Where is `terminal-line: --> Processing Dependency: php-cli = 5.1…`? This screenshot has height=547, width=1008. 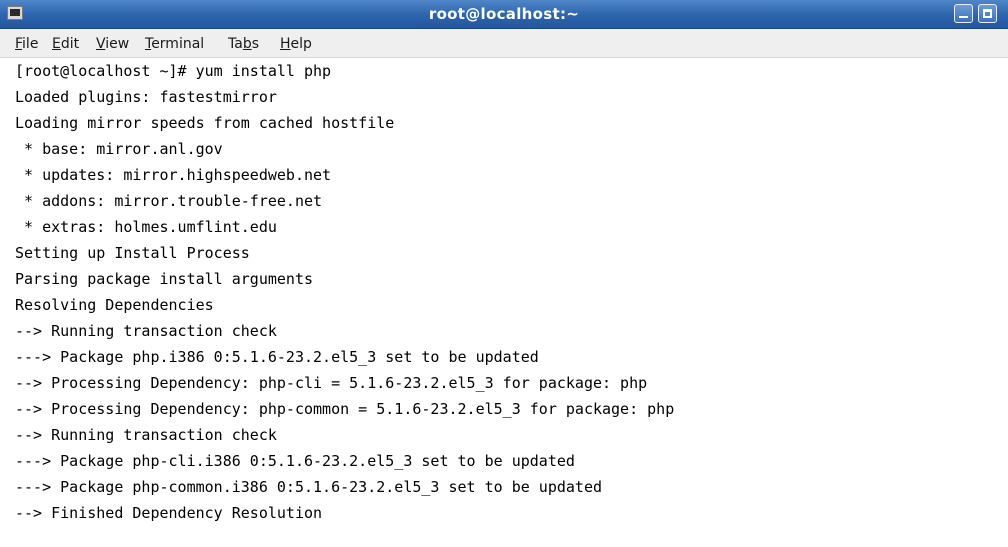 terminal-line: --> Processing Dependency: php-cli = 5.1… is located at coordinates (331, 383).